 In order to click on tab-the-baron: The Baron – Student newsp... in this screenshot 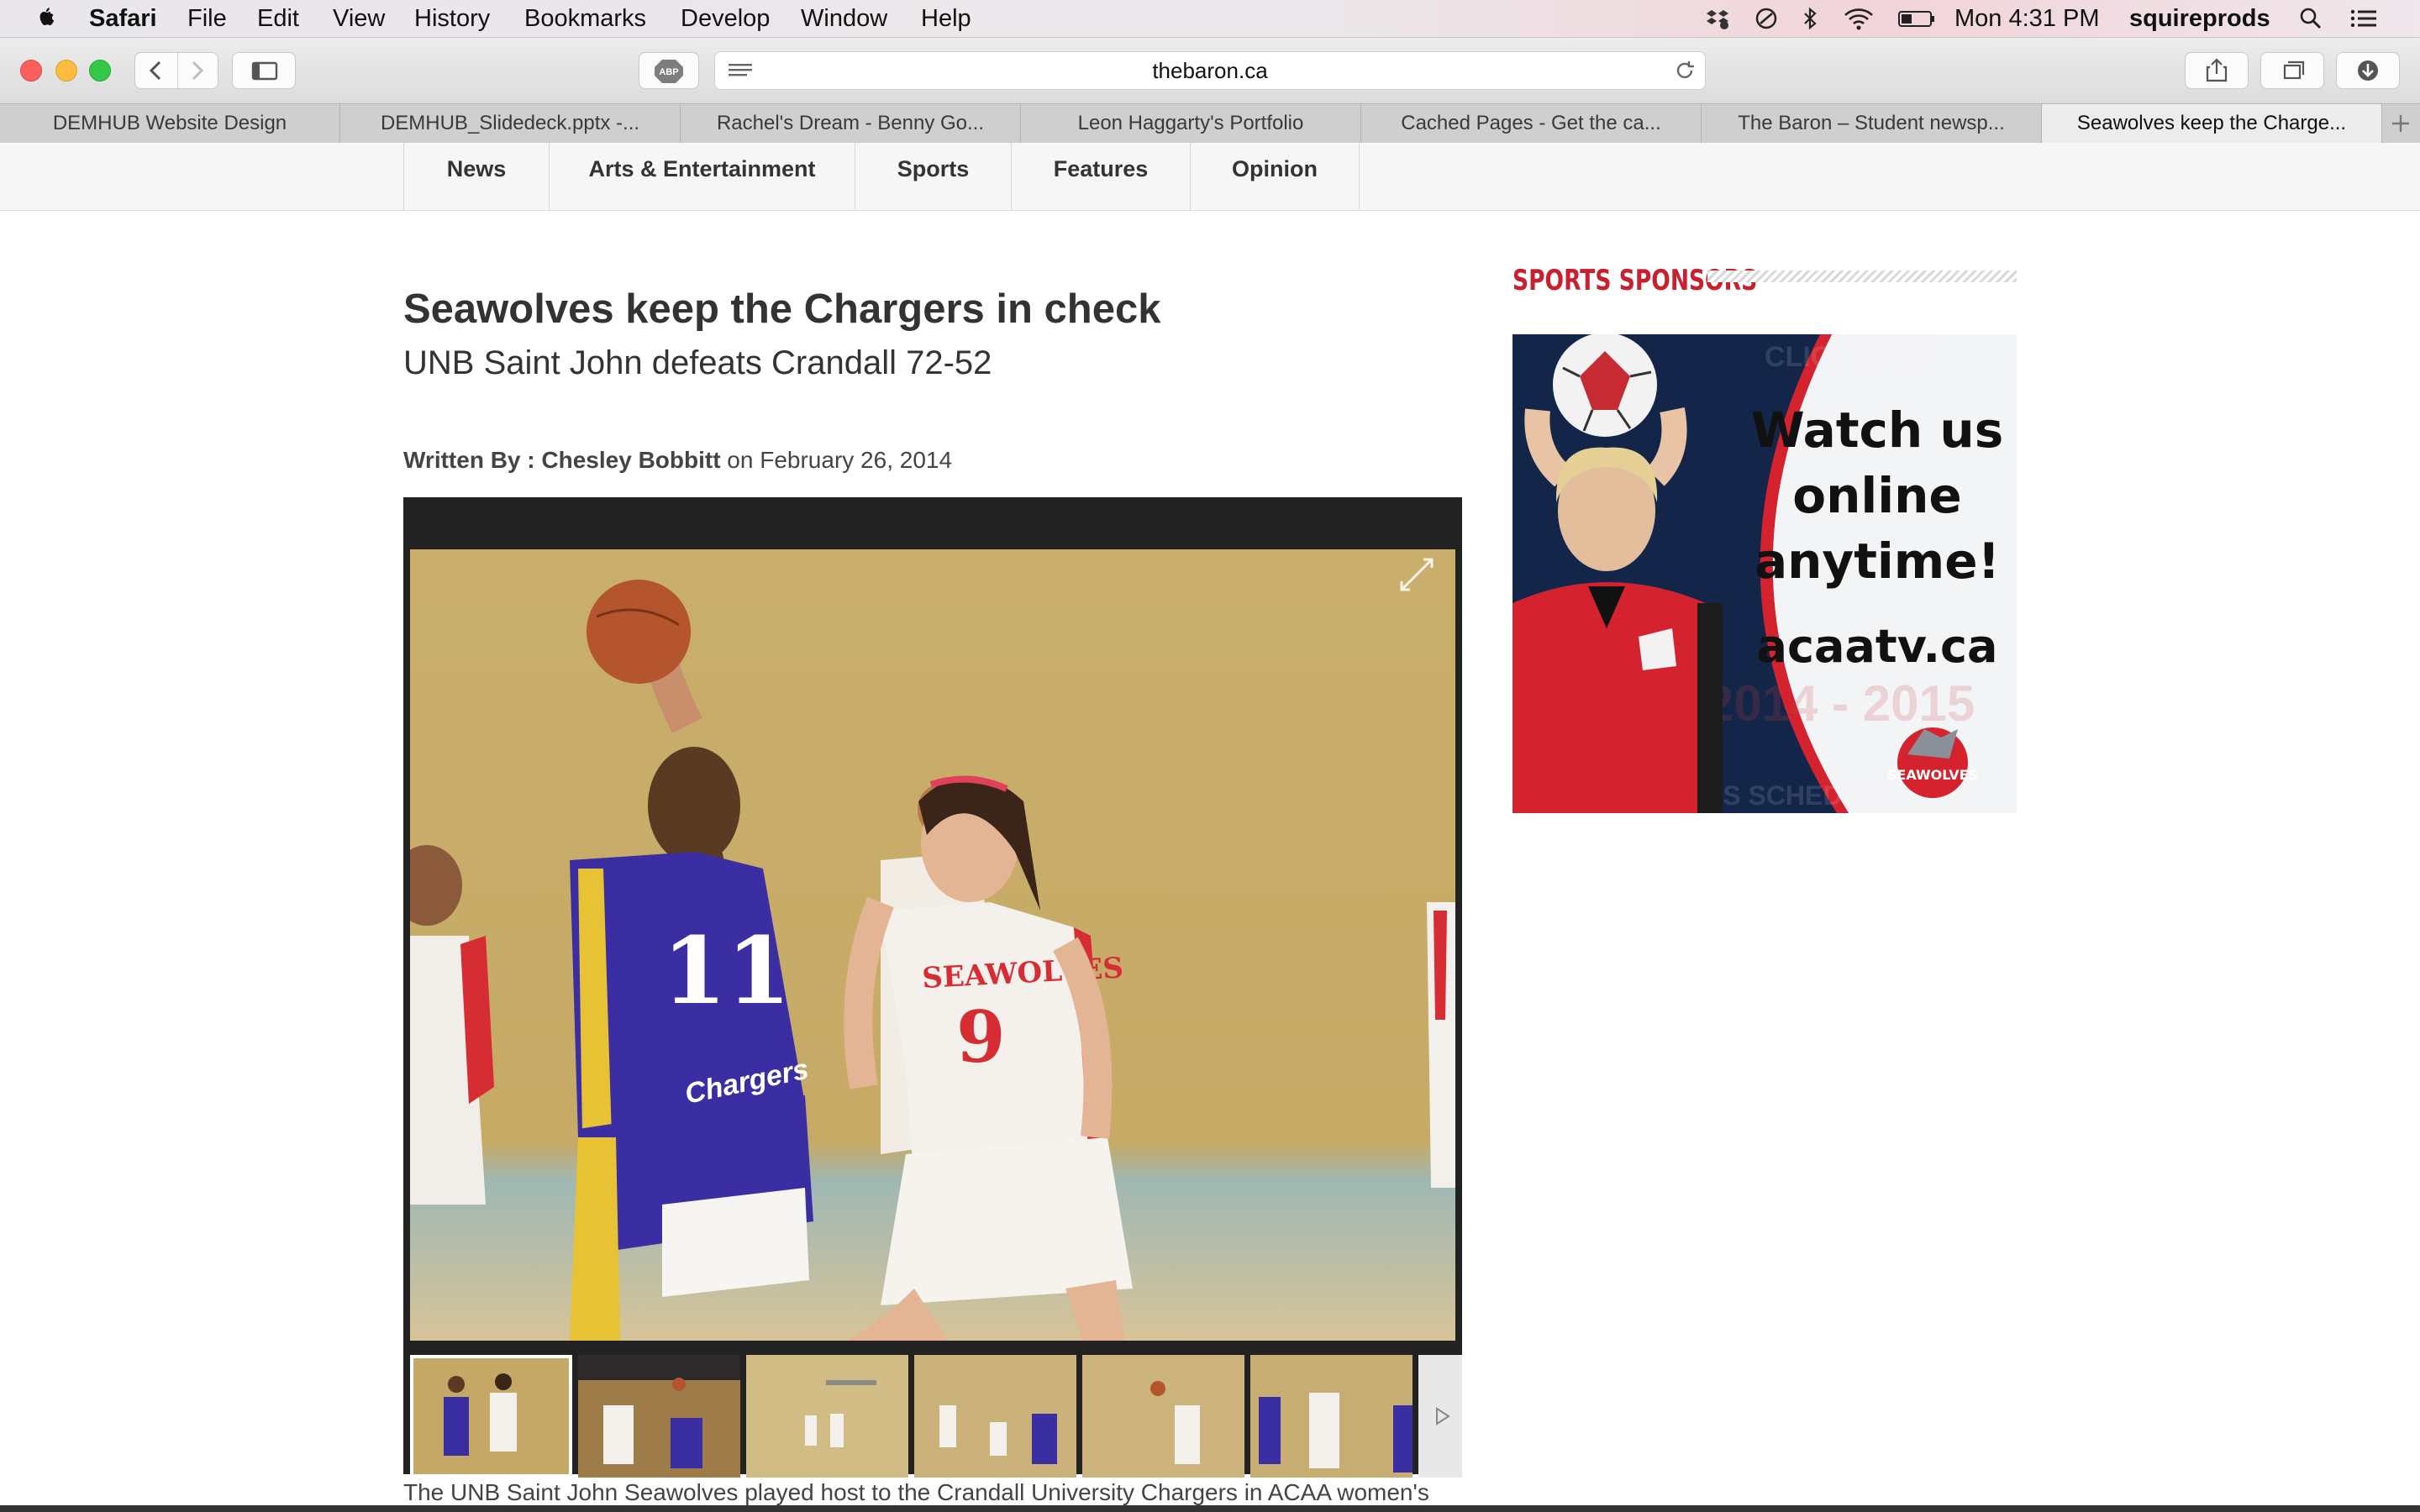, I will do `click(1872, 123)`.